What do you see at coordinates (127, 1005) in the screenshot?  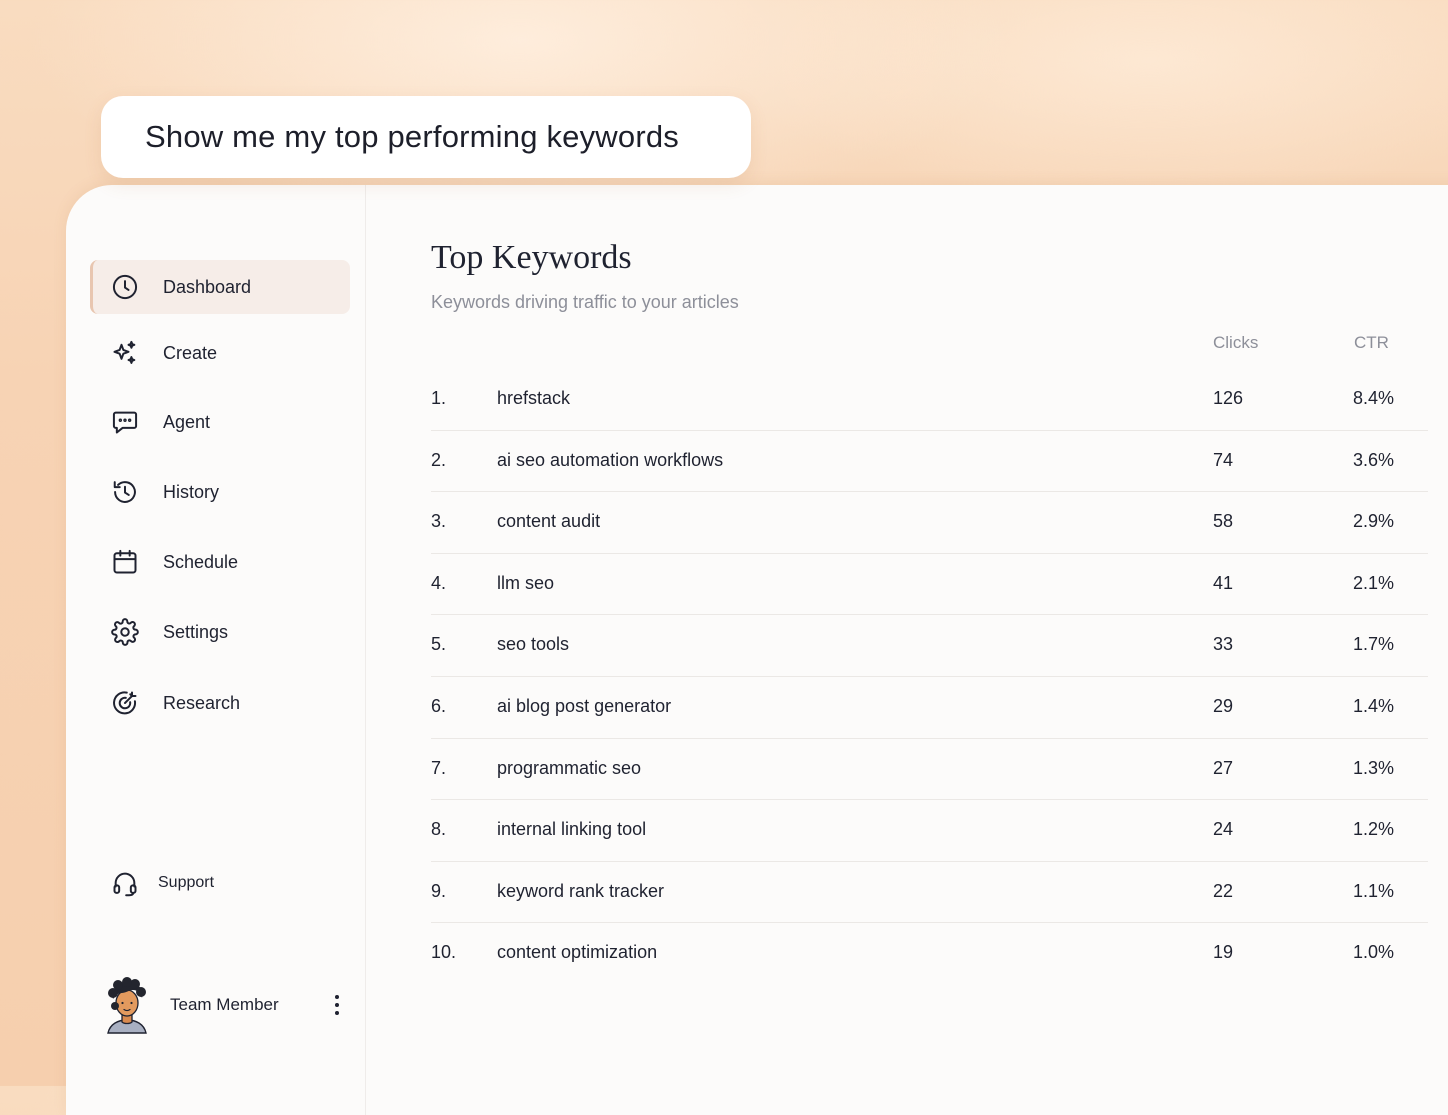 I see `avatar` at bounding box center [127, 1005].